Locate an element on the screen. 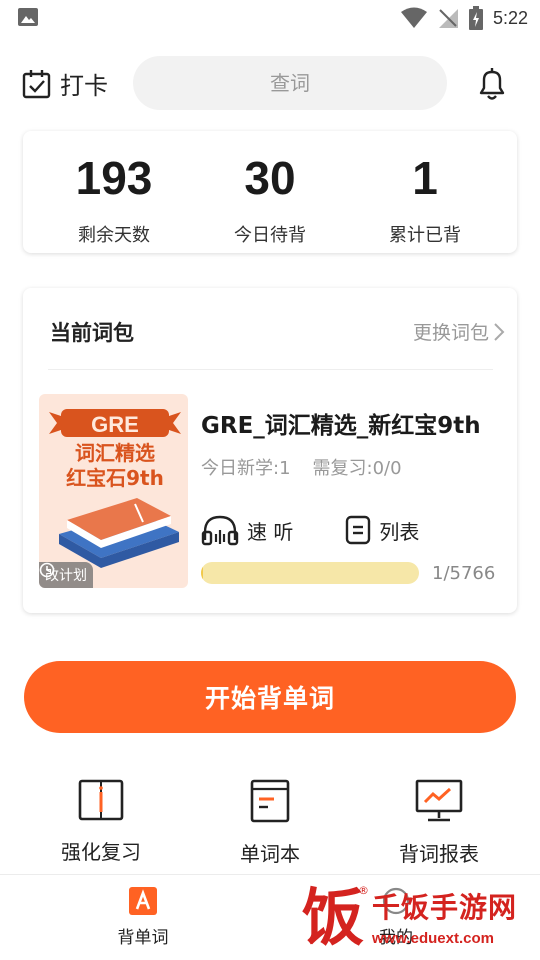 The height and width of the screenshot is (960, 540). watermark-reg: ® is located at coordinates (363, 890).